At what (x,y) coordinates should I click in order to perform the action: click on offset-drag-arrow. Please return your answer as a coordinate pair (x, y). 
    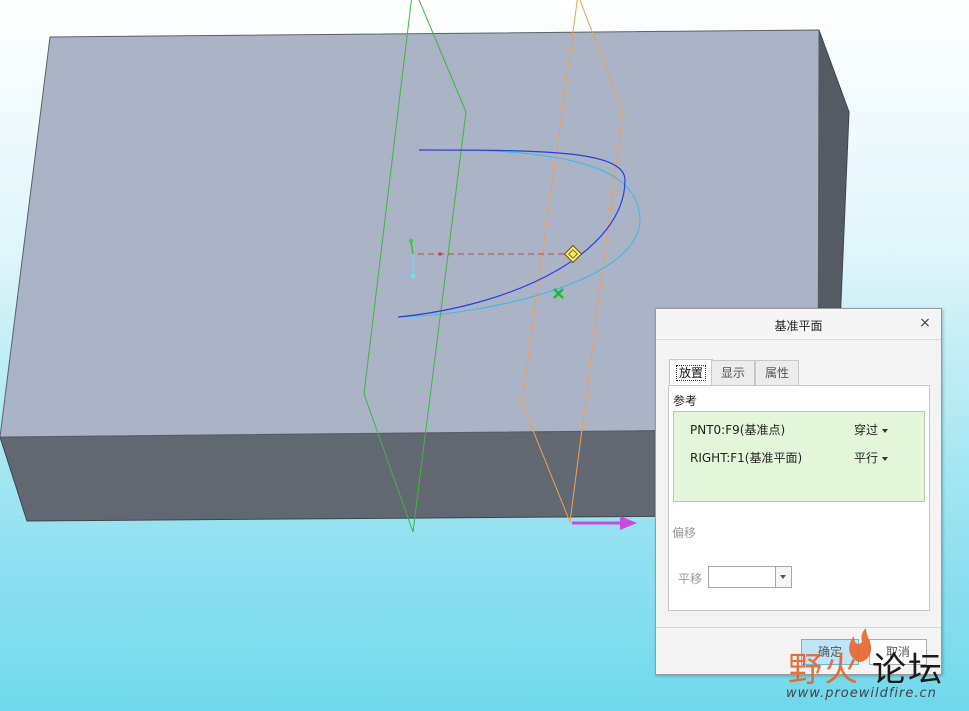
    Looking at the image, I should click on (604, 523).